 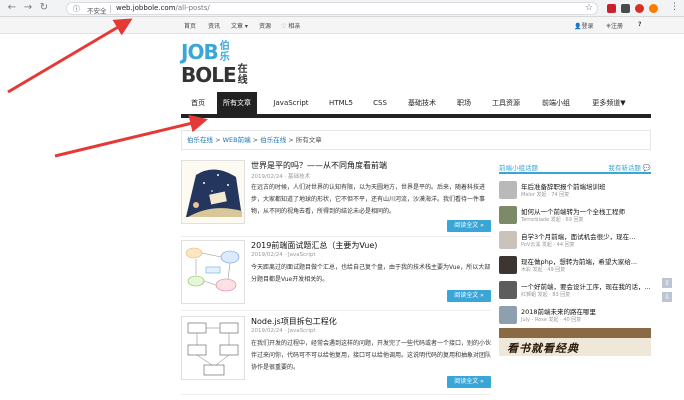 What do you see at coordinates (242, 75) in the screenshot?
I see `logo-cn-bottom: 在线` at bounding box center [242, 75].